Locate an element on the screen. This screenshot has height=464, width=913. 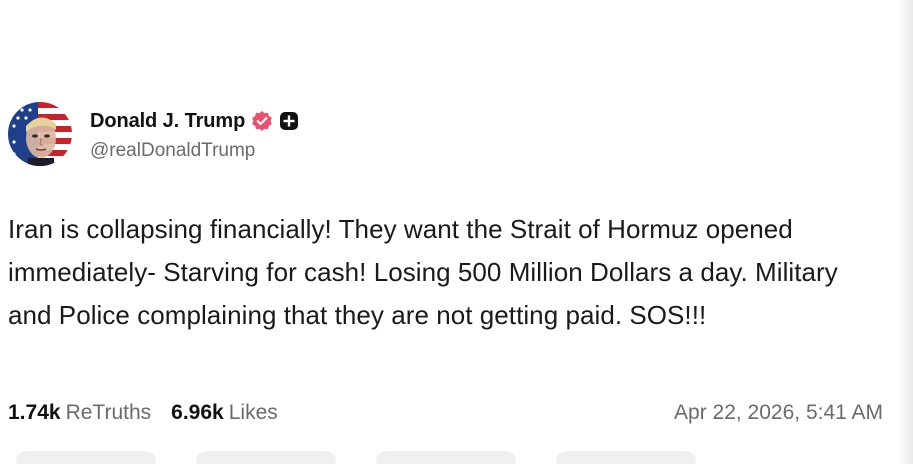
verified-badge-icon is located at coordinates (262, 121).